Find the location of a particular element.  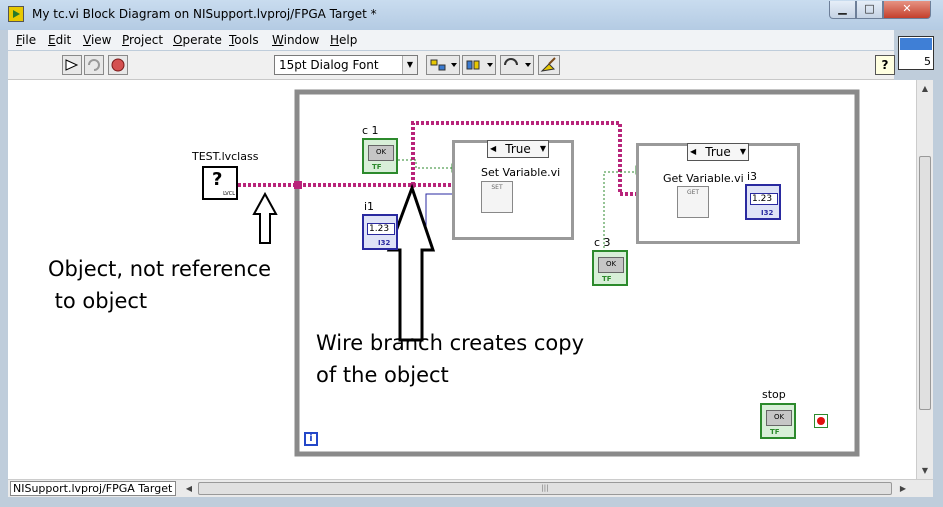

abort-button is located at coordinates (118, 65).